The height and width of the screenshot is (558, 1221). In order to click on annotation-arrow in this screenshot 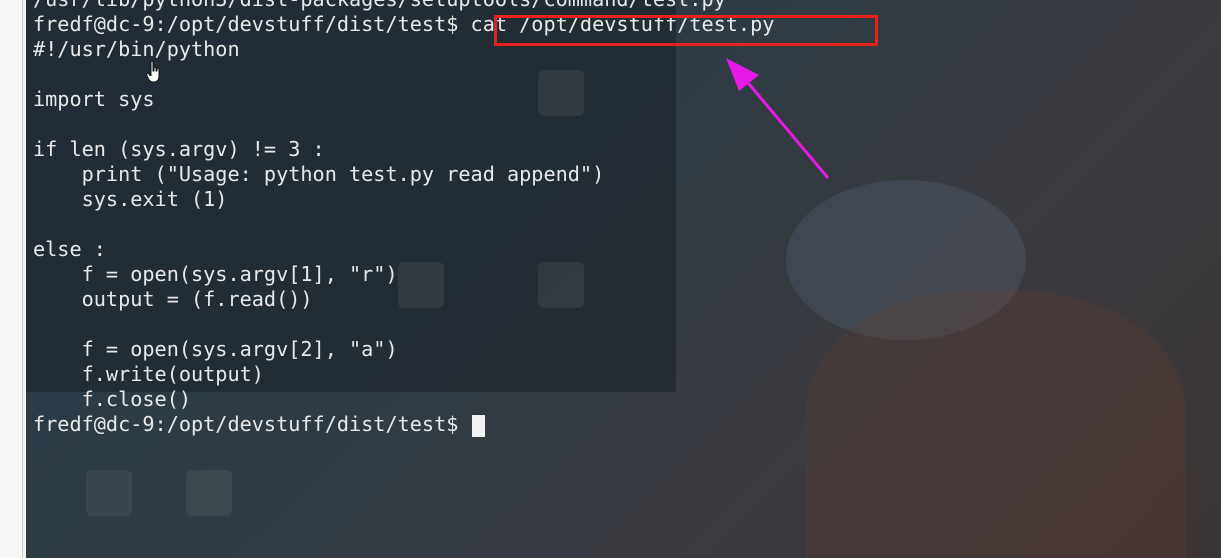, I will do `click(778, 118)`.